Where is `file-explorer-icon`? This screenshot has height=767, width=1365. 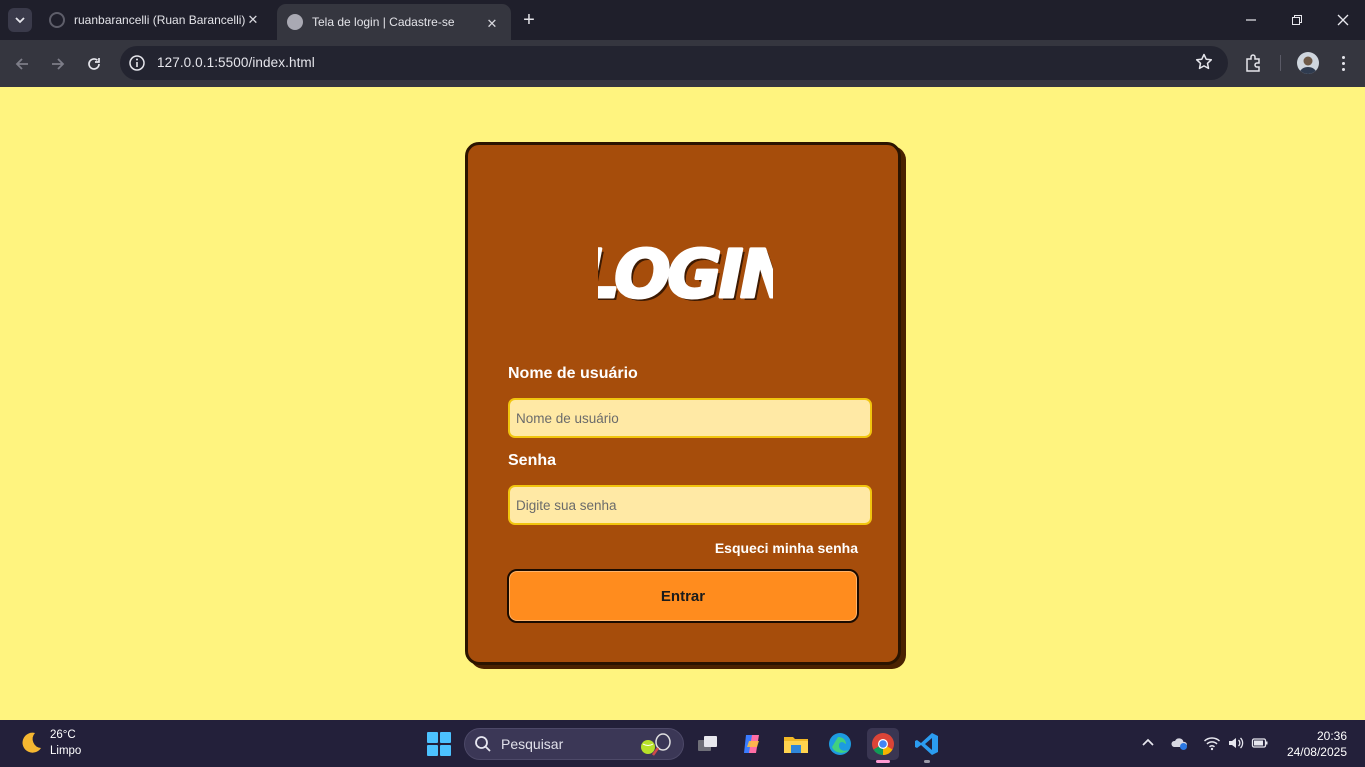
file-explorer-icon is located at coordinates (796, 745).